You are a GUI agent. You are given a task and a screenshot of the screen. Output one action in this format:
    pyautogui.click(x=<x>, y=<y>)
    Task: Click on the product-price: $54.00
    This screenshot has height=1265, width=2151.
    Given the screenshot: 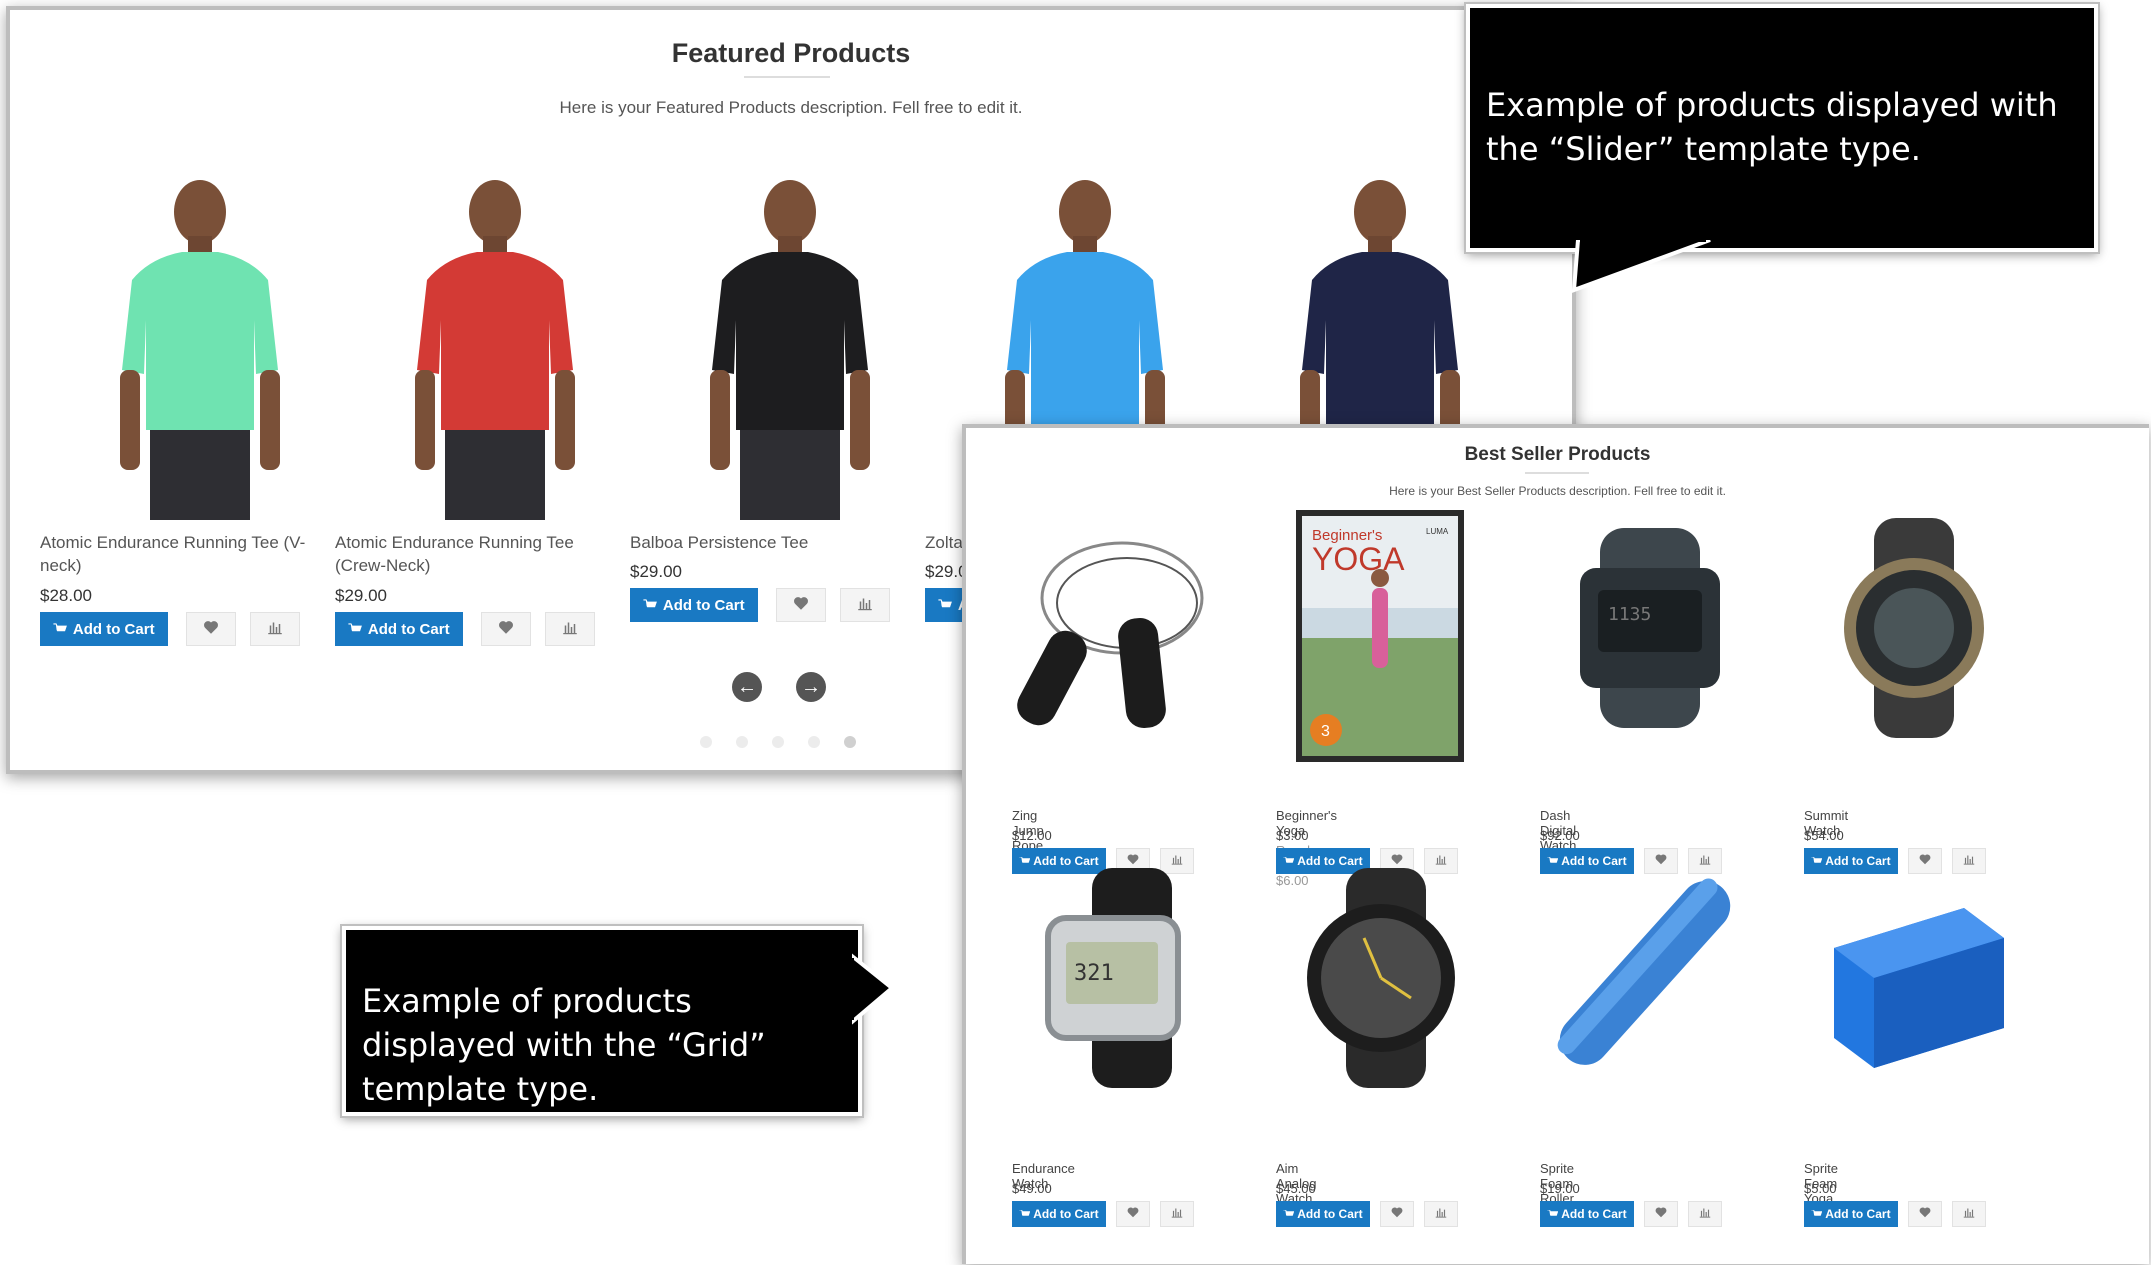 What is the action you would take?
    pyautogui.click(x=1824, y=835)
    